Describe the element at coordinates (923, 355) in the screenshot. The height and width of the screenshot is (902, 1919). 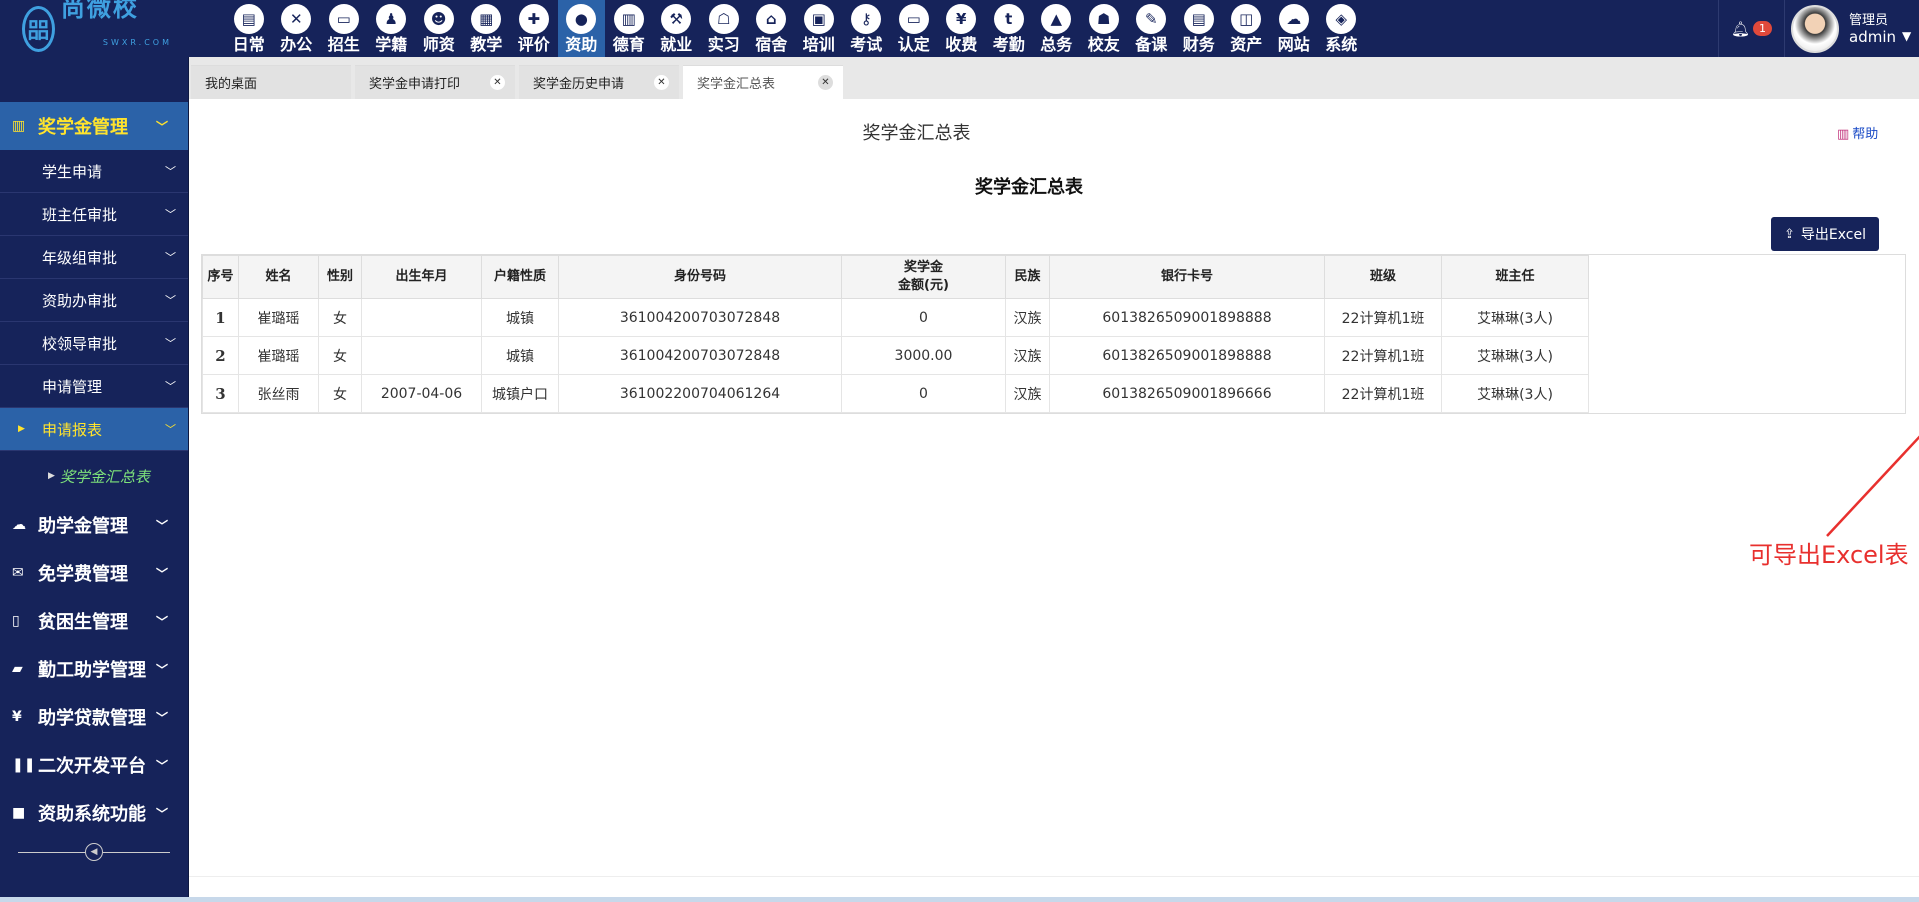
I see `table-cell: 3000.00` at that location.